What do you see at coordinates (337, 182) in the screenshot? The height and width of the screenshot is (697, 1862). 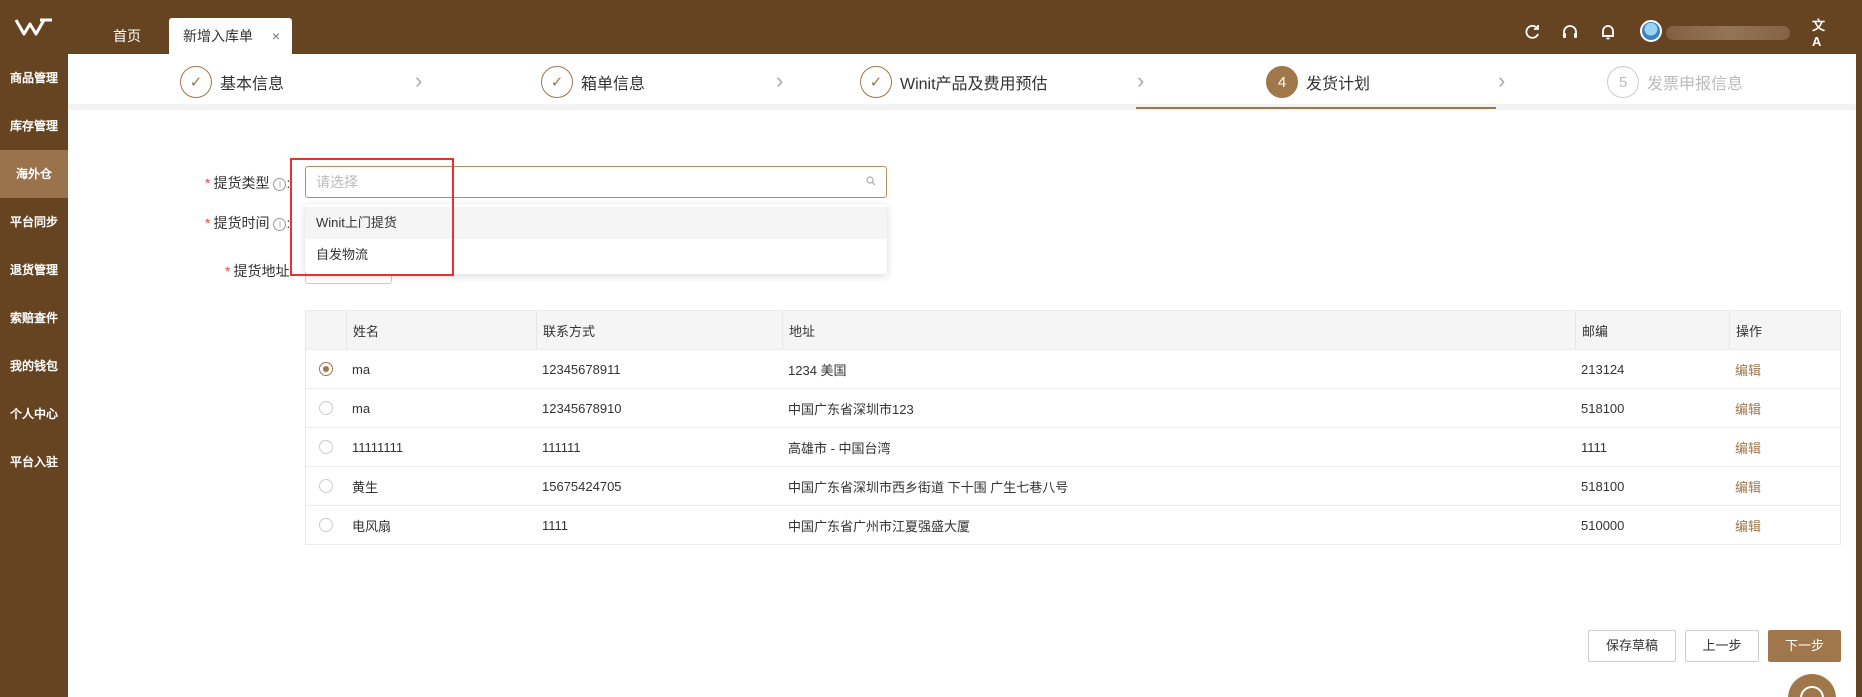 I see `select-placeholder: 请选择` at bounding box center [337, 182].